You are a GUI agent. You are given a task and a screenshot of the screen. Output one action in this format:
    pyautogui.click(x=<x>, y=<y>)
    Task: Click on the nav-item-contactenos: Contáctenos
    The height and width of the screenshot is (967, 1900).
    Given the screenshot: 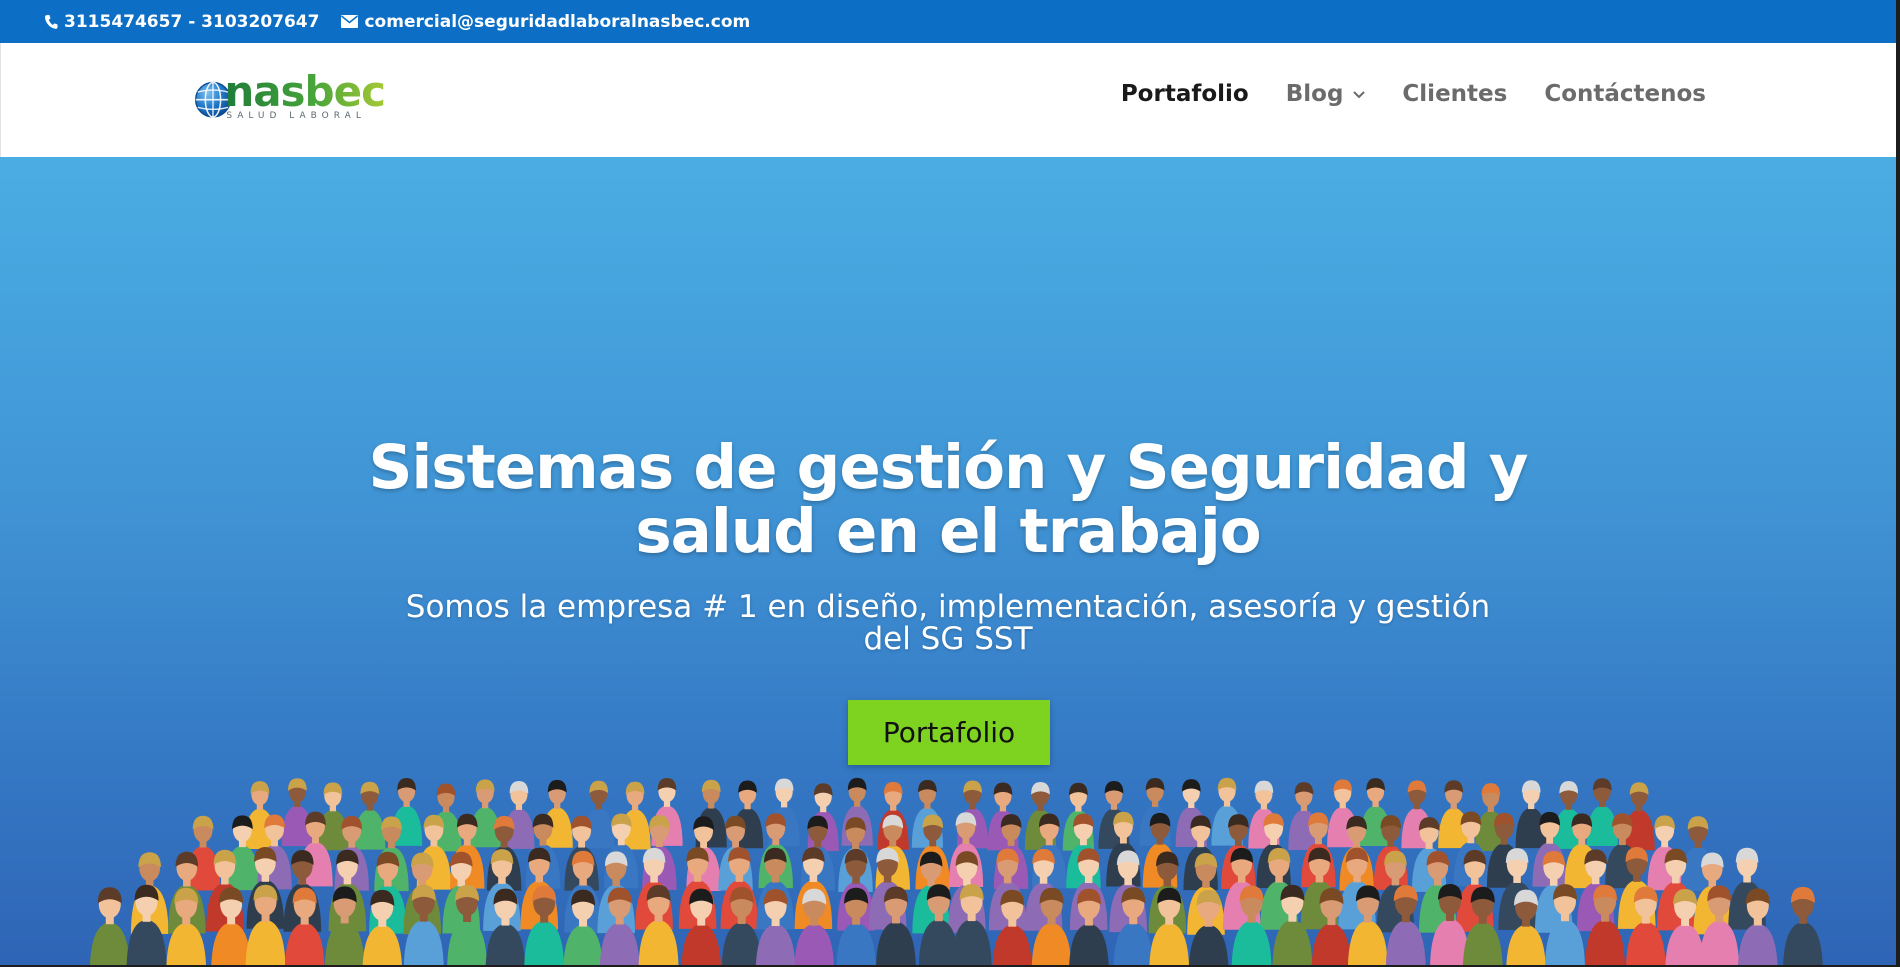 What is the action you would take?
    pyautogui.click(x=1625, y=94)
    